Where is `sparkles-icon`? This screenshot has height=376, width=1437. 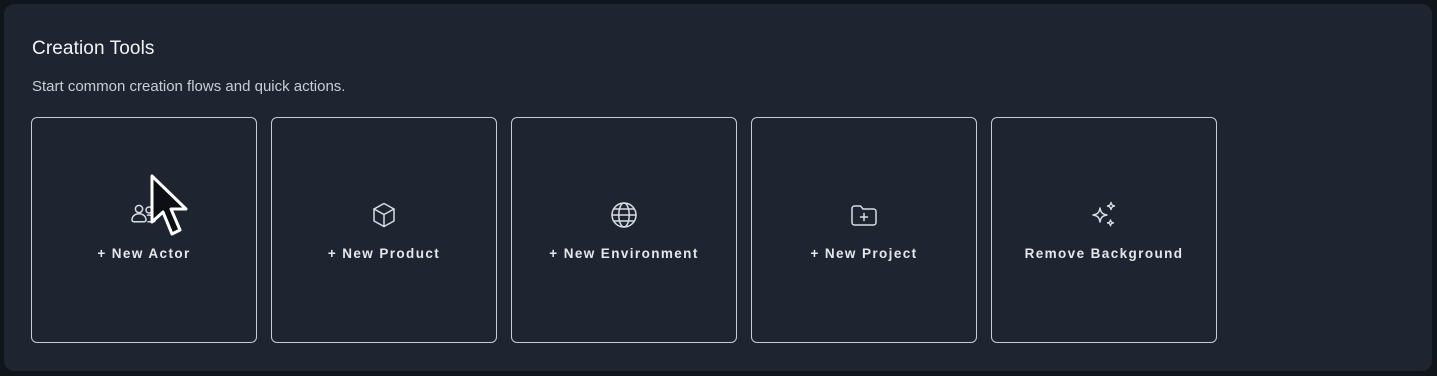
sparkles-icon is located at coordinates (1104, 215).